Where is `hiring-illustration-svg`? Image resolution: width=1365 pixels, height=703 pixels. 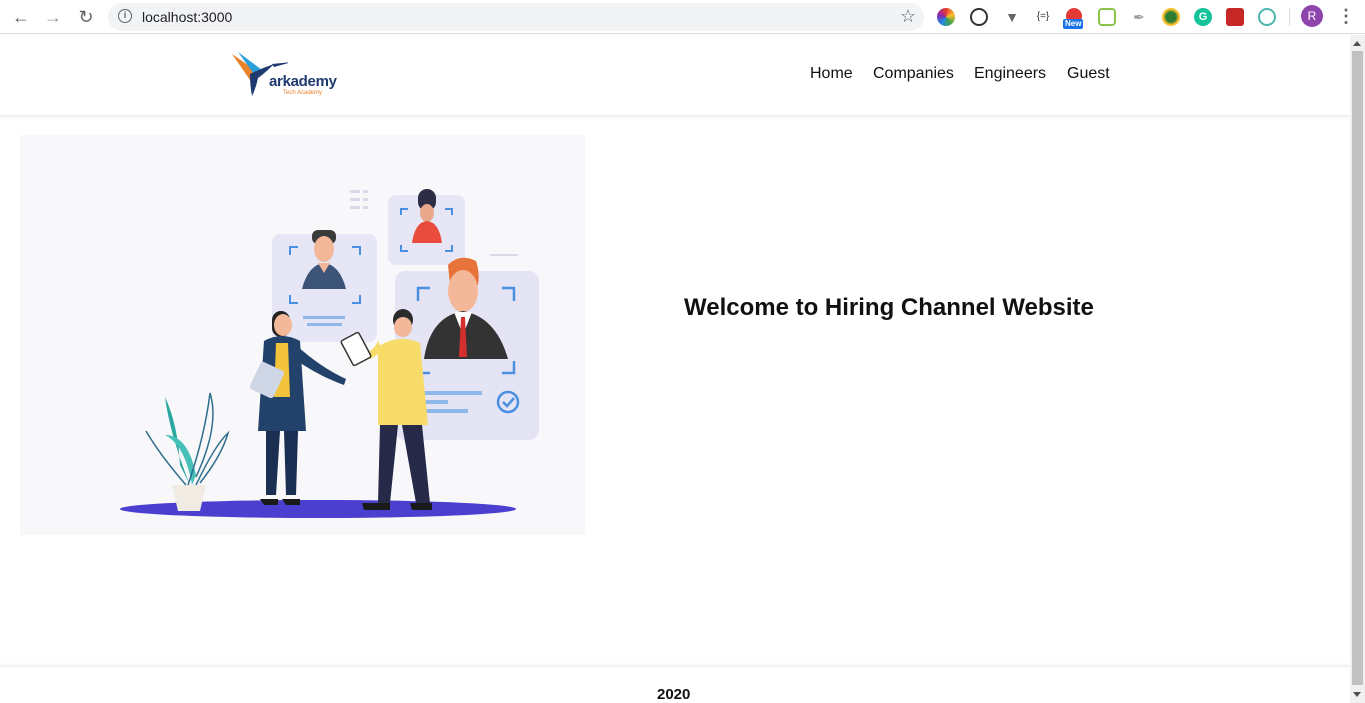
hiring-illustration-svg is located at coordinates (329, 353).